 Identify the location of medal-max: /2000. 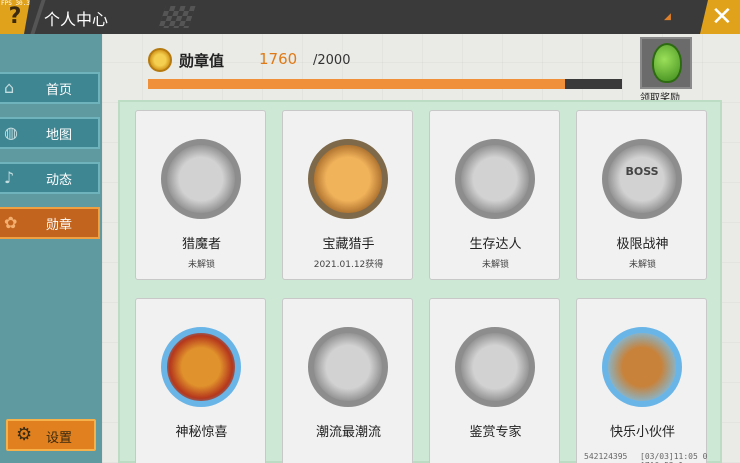
(332, 60).